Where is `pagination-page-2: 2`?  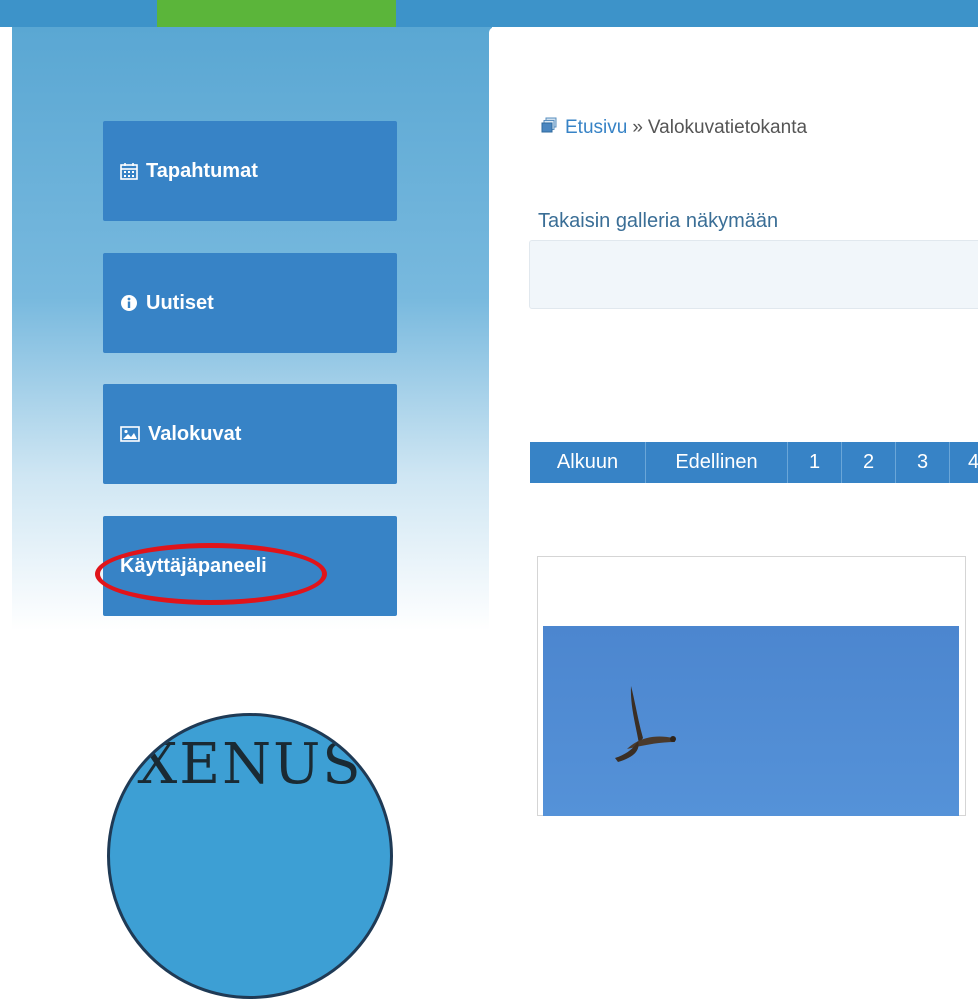
pagination-page-2: 2 is located at coordinates (869, 462).